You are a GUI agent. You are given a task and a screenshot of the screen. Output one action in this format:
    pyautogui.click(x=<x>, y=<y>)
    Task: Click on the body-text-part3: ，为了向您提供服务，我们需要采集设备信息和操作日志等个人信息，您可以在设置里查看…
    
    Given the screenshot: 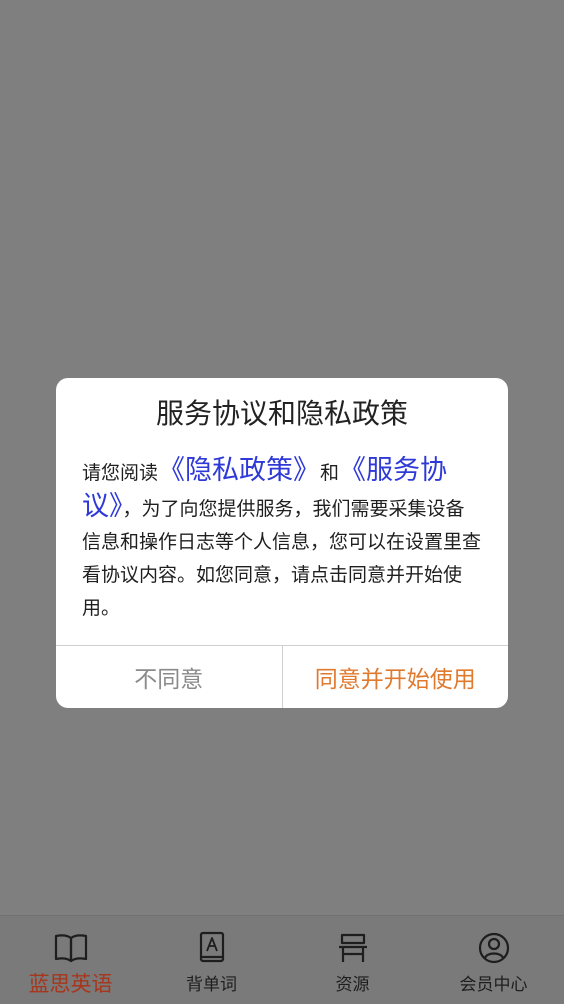 What is the action you would take?
    pyautogui.click(x=282, y=558)
    